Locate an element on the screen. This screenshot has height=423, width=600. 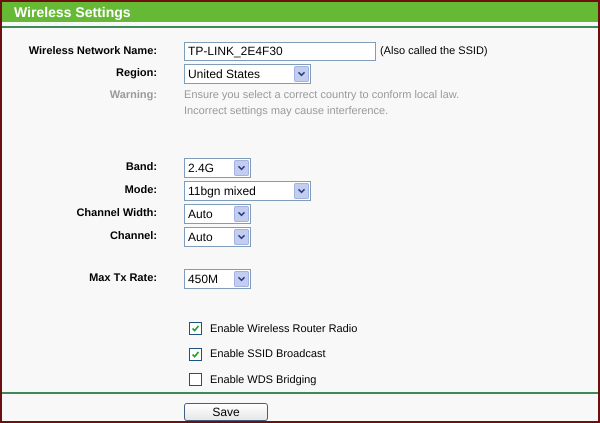
panel-title: Wireless Settings is located at coordinates (300, 12).